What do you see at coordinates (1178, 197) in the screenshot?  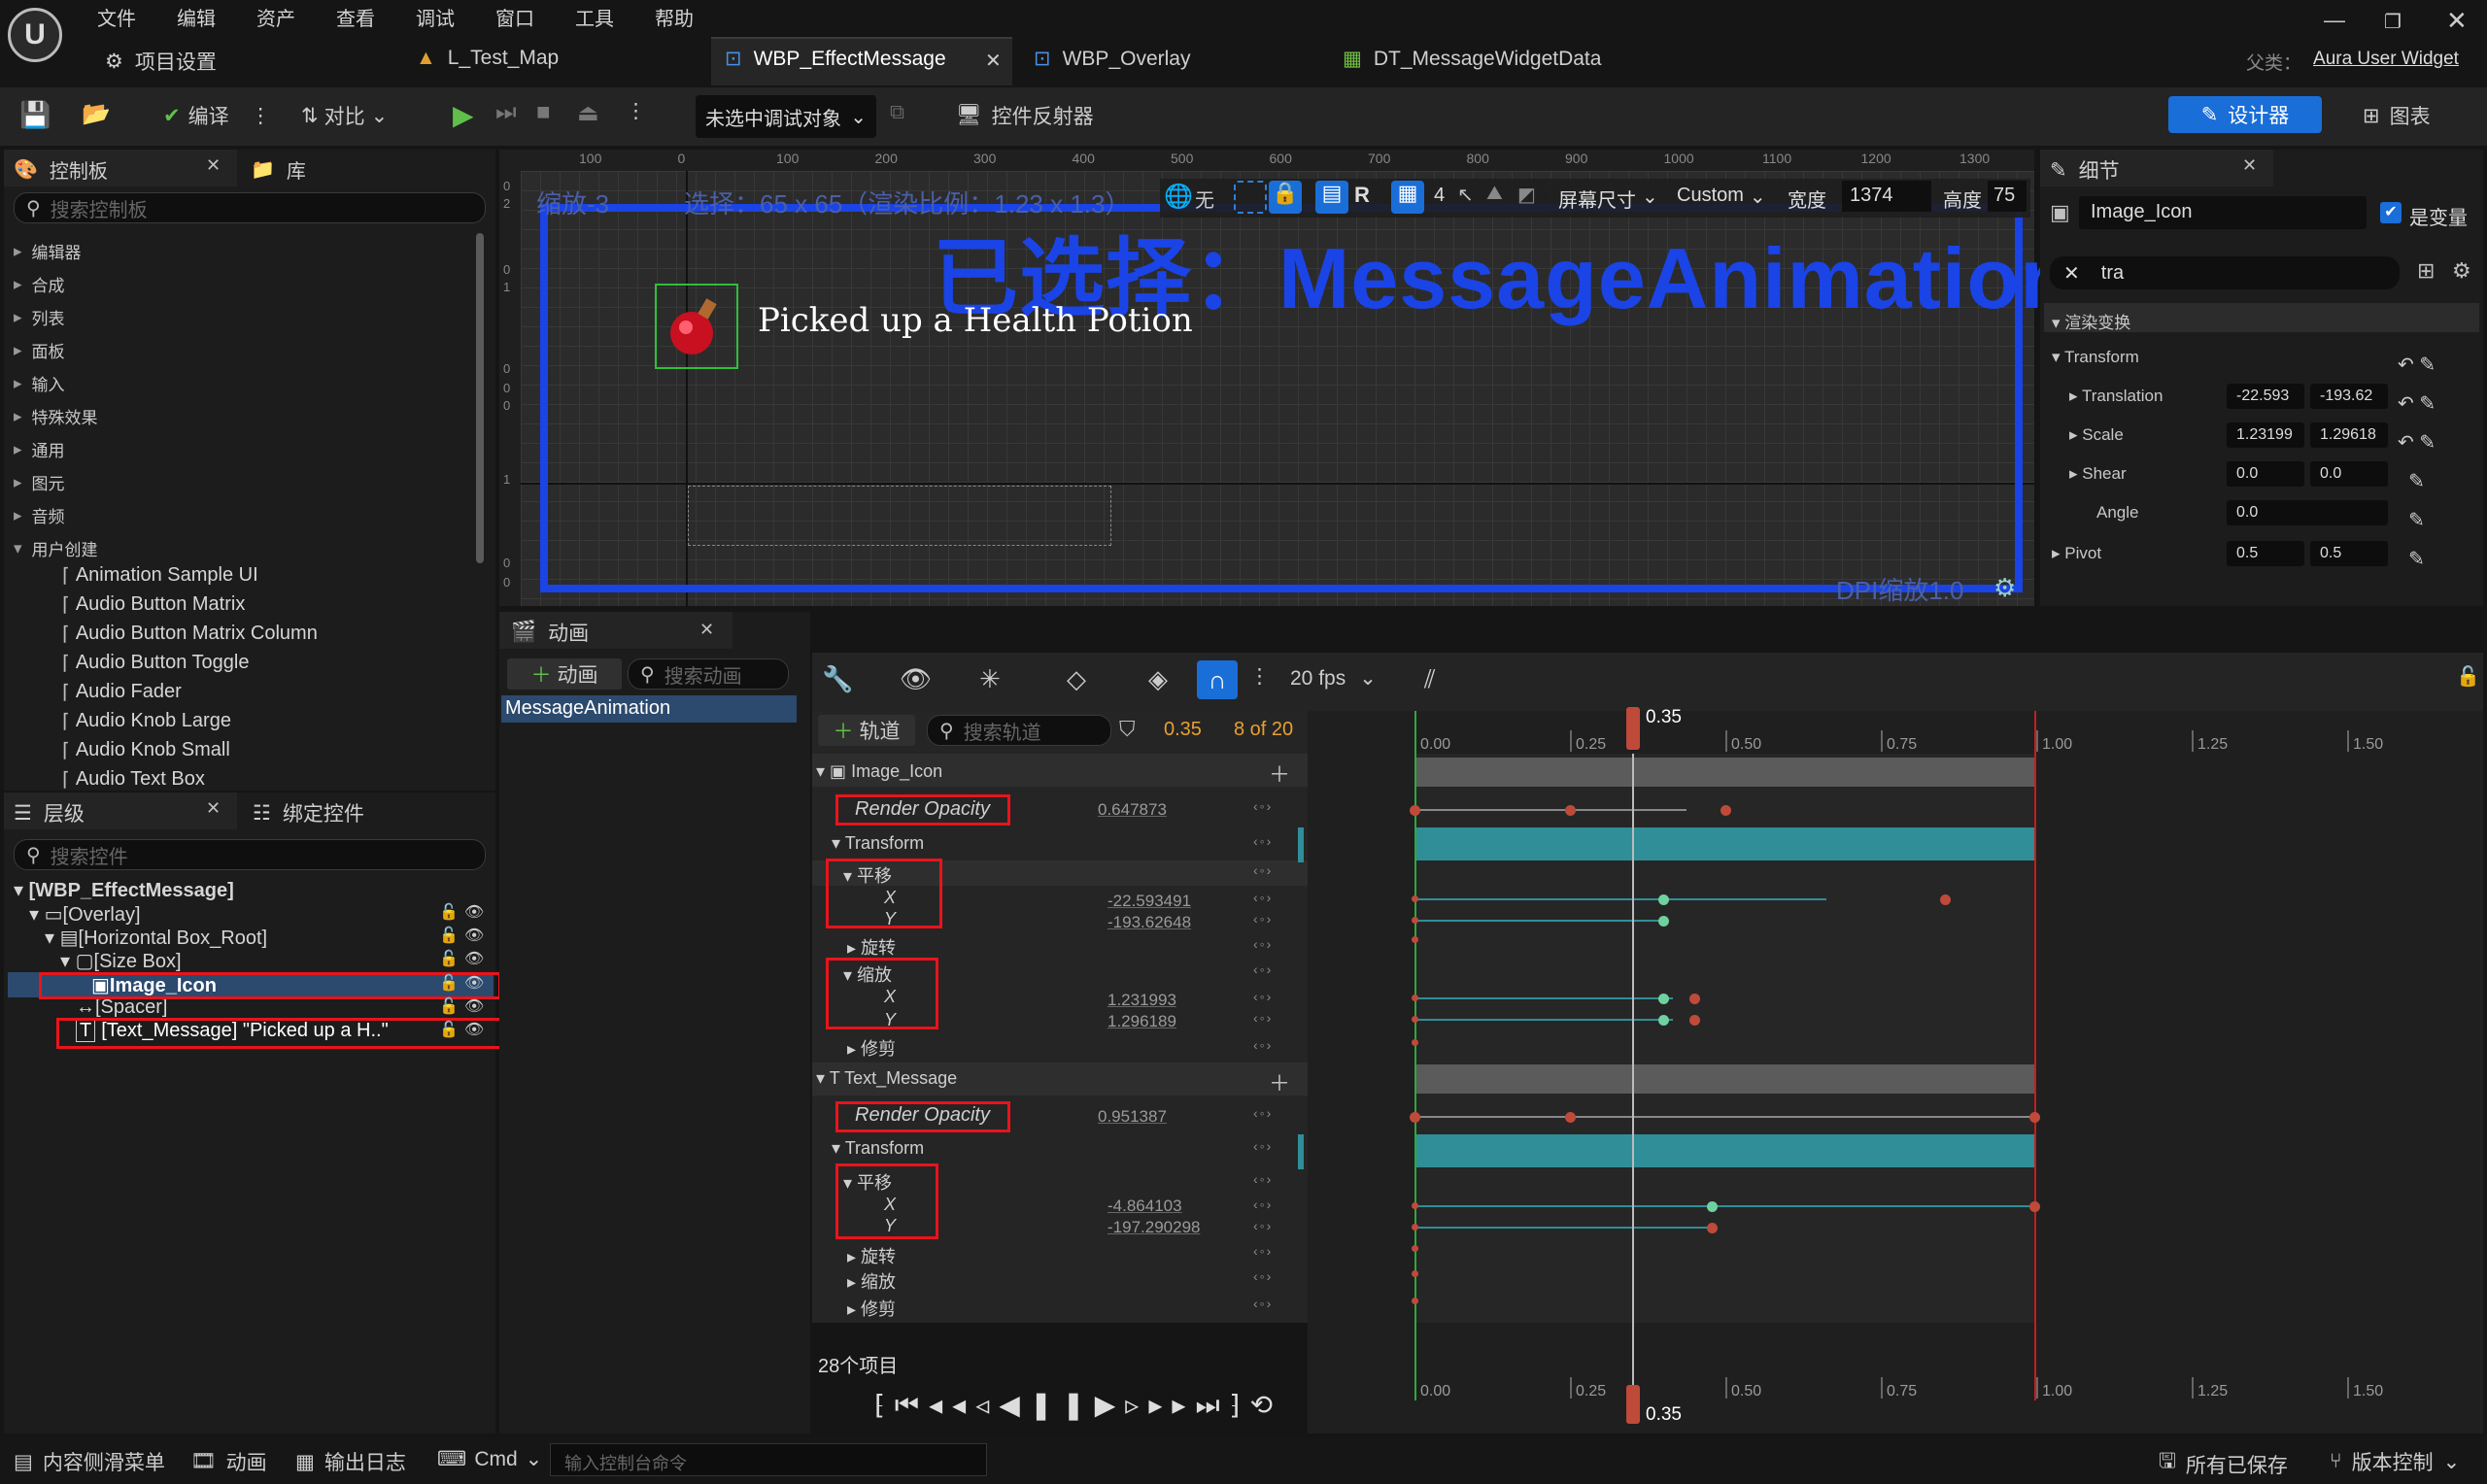 I see `globe-icon: 🌐` at bounding box center [1178, 197].